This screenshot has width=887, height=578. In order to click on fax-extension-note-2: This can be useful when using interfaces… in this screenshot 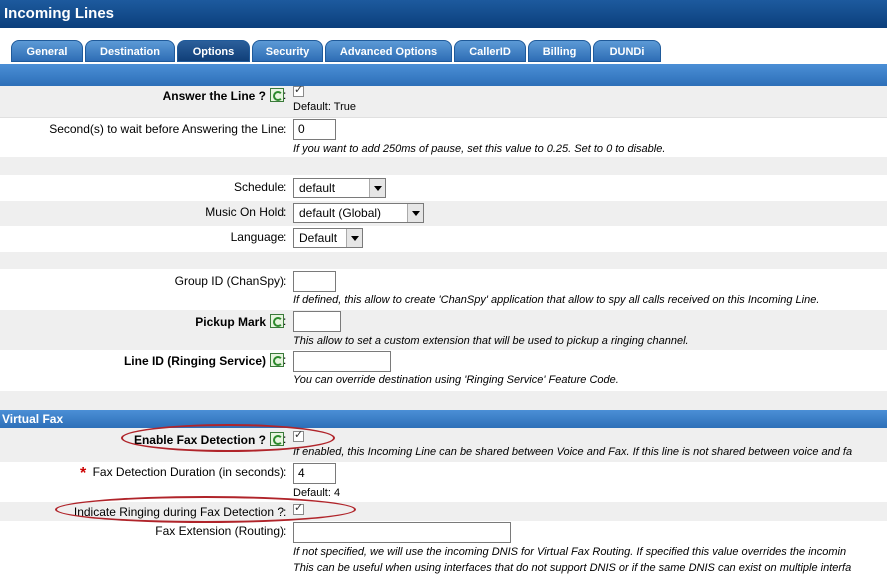, I will do `click(572, 568)`.